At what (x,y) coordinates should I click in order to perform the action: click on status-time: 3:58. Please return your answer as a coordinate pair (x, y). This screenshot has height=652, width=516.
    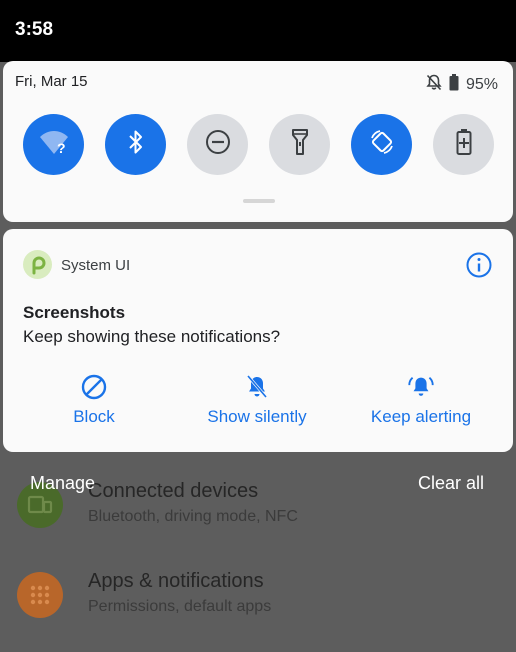
    Looking at the image, I should click on (34, 29).